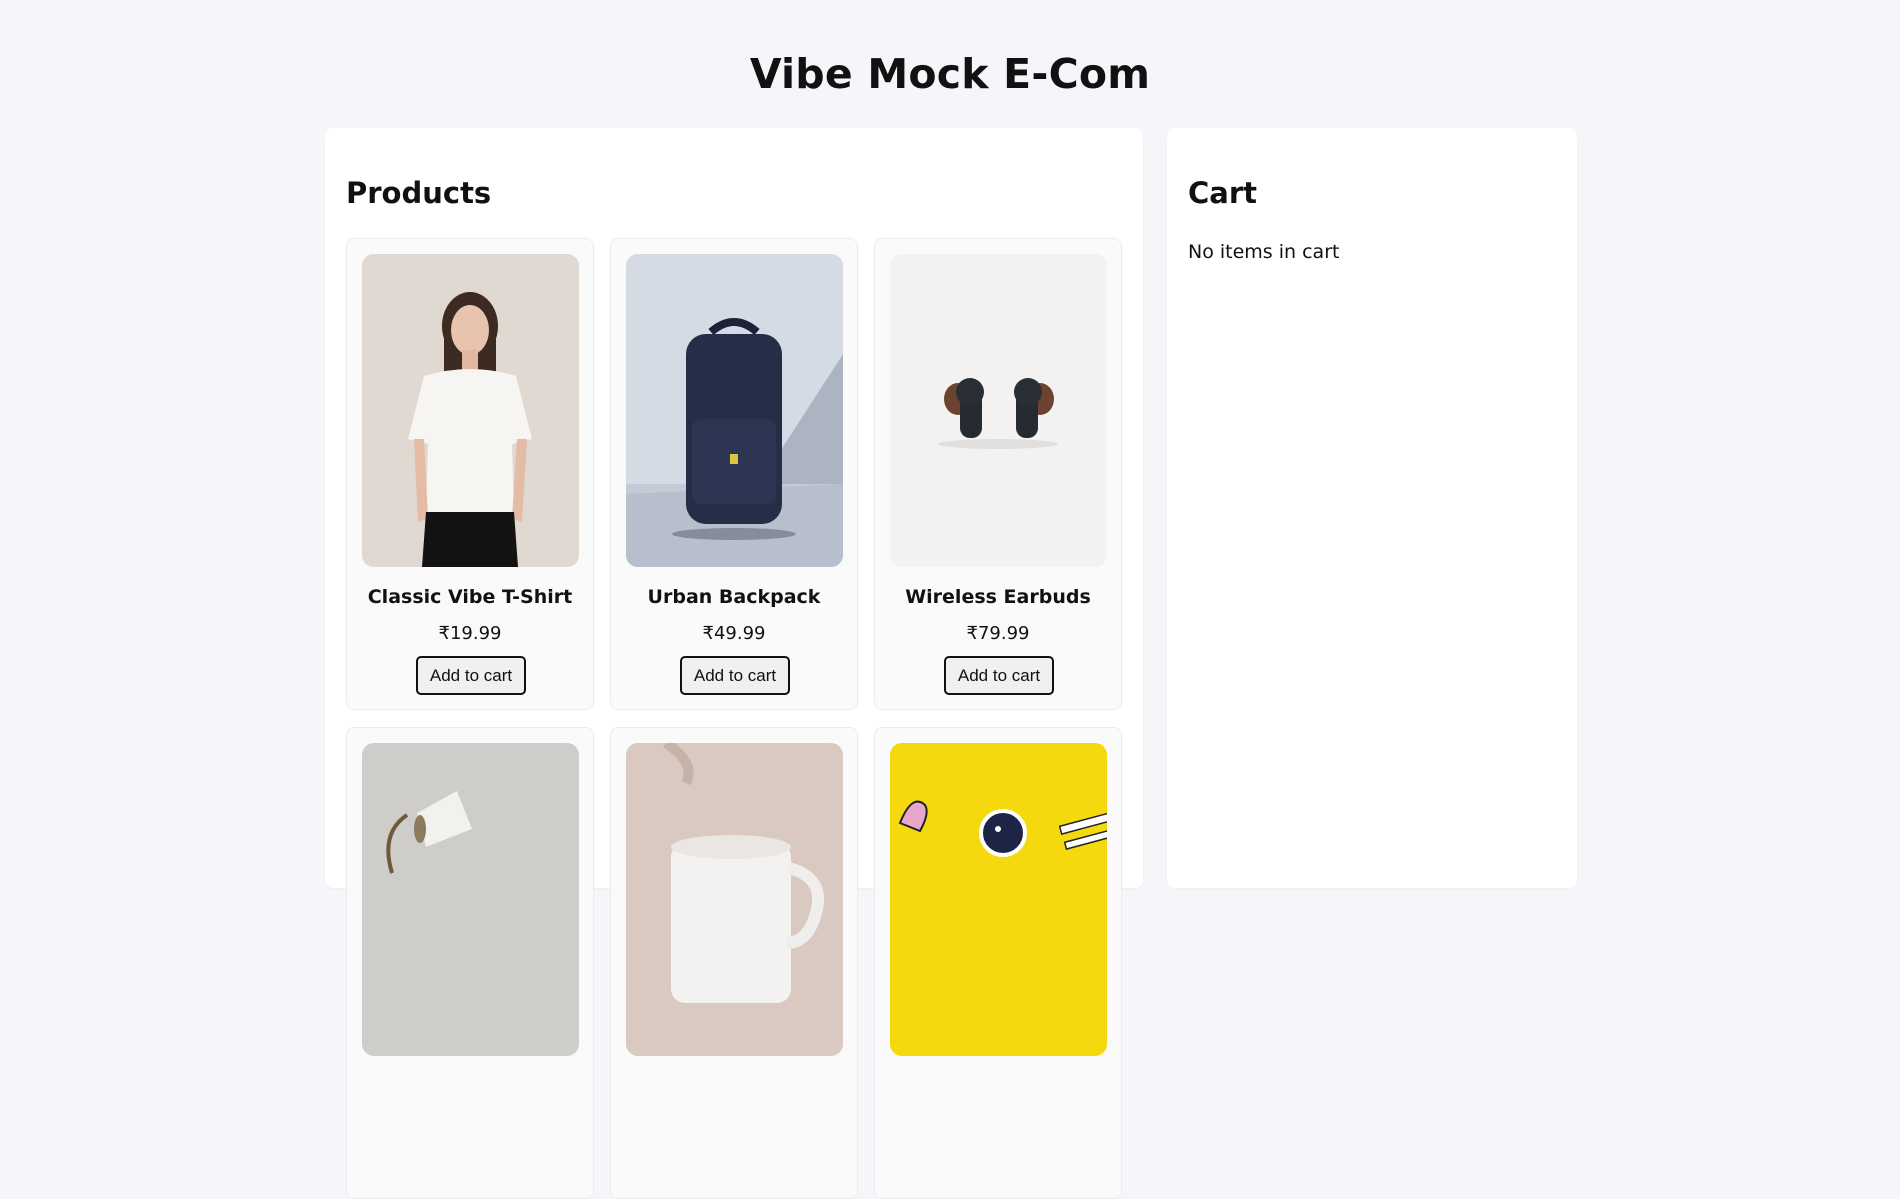  What do you see at coordinates (734, 410) in the screenshot?
I see `product-image-backpack` at bounding box center [734, 410].